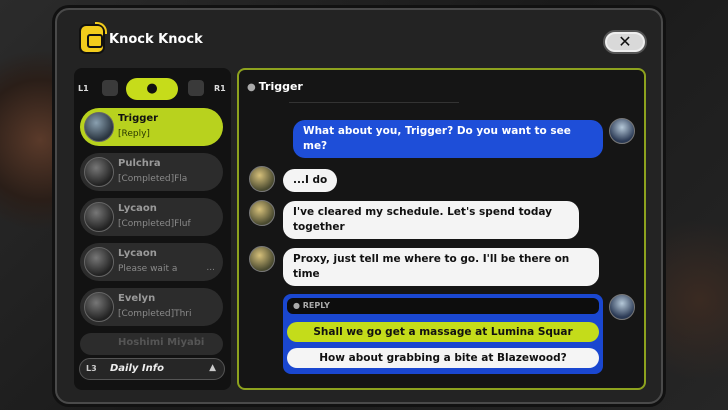  Describe the element at coordinates (134, 134) in the screenshot. I see `contact-status: [Reply]` at that location.